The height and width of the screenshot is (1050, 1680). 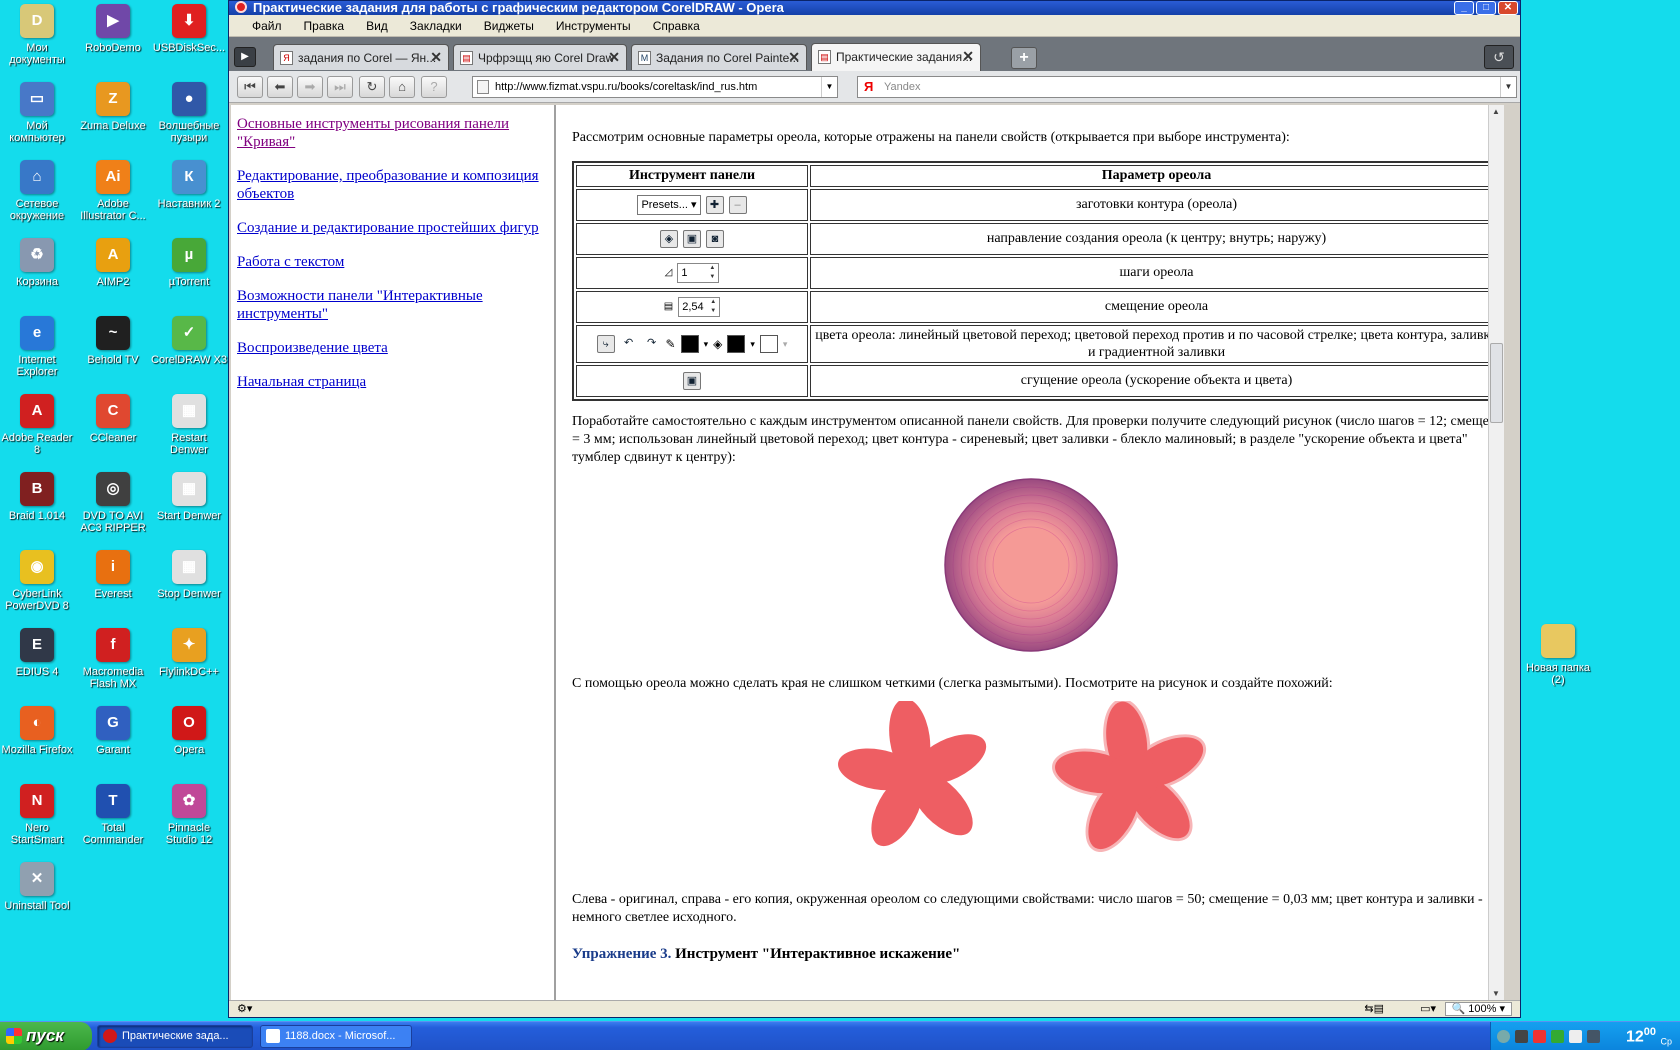 I want to click on desktop-icon: ✿ Pinnacle Studio 12, so click(x=189, y=813).